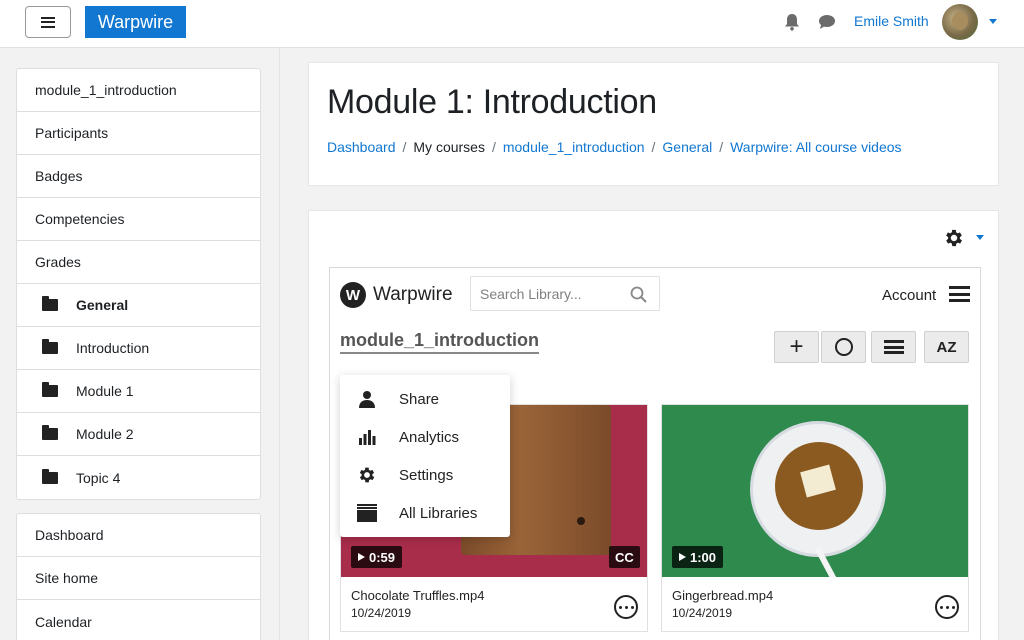 Image resolution: width=1024 pixels, height=640 pixels. I want to click on search-box, so click(565, 293).